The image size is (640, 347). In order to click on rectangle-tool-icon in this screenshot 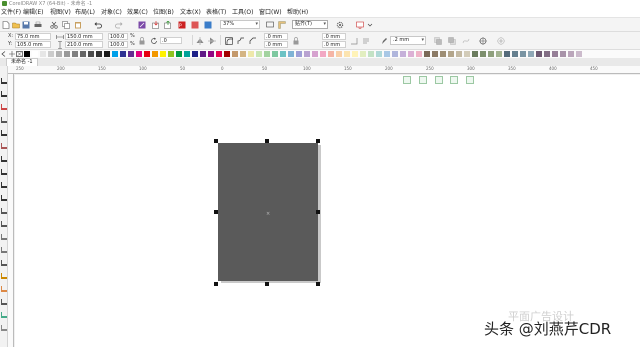, I will do `click(4, 159)`.